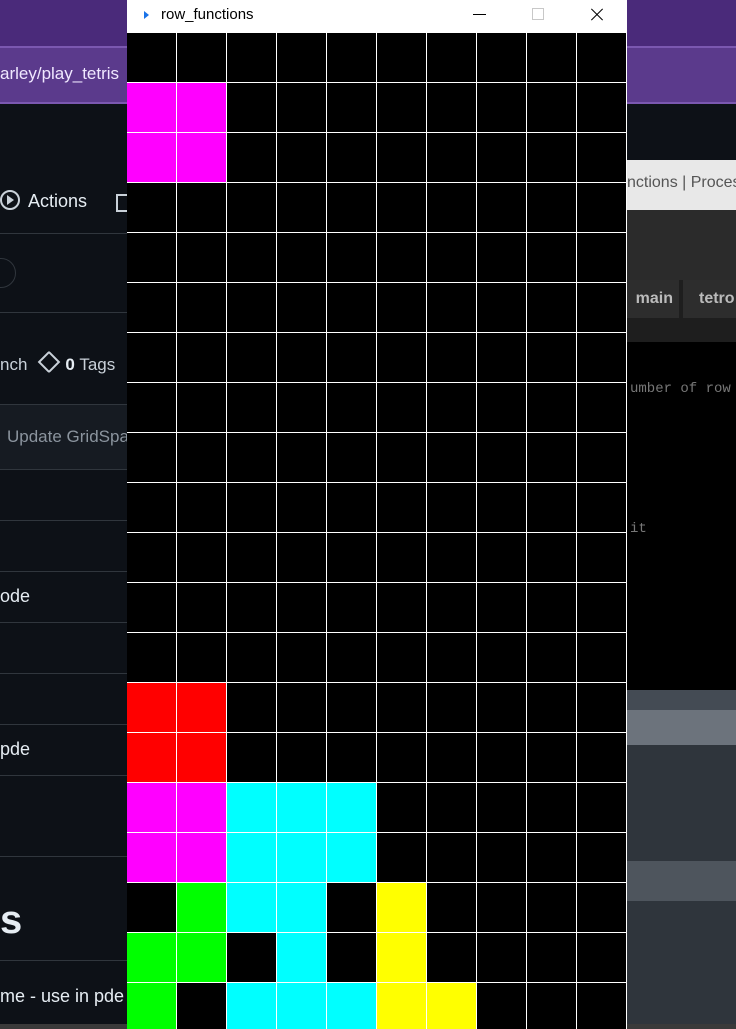 This screenshot has width=736, height=1029. Describe the element at coordinates (681, 700) in the screenshot. I see `console-divider` at that location.